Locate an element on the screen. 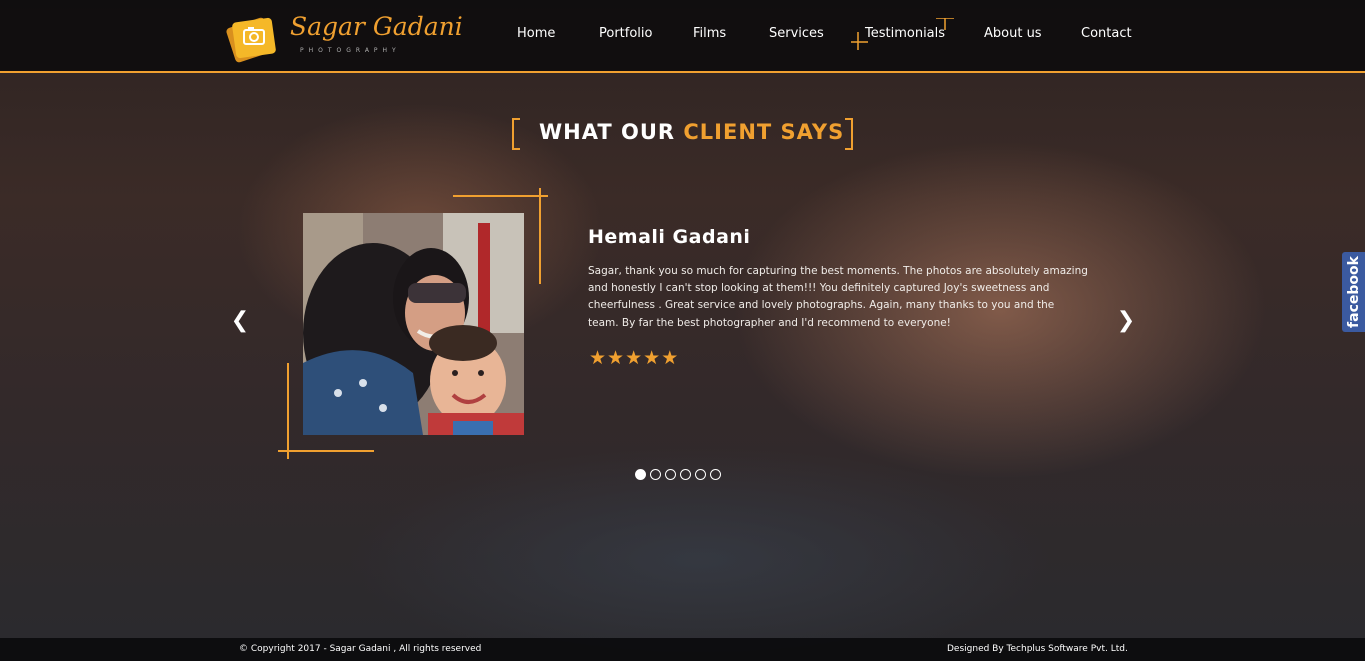 The image size is (1365, 661). carousel-prev-arrow-icon: ❮ is located at coordinates (240, 321).